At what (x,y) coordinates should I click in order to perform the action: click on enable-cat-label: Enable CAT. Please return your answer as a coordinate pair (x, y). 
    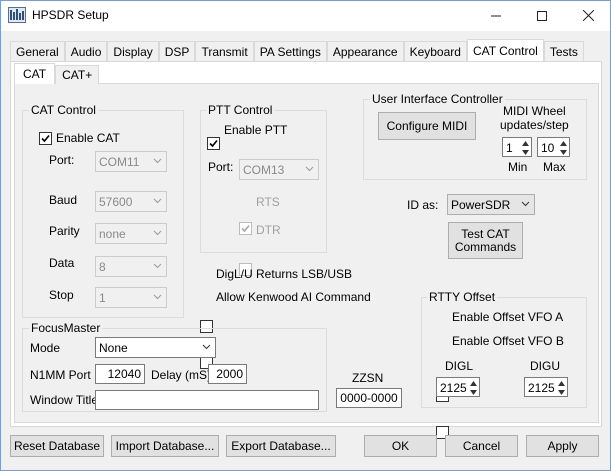
    Looking at the image, I should click on (88, 138).